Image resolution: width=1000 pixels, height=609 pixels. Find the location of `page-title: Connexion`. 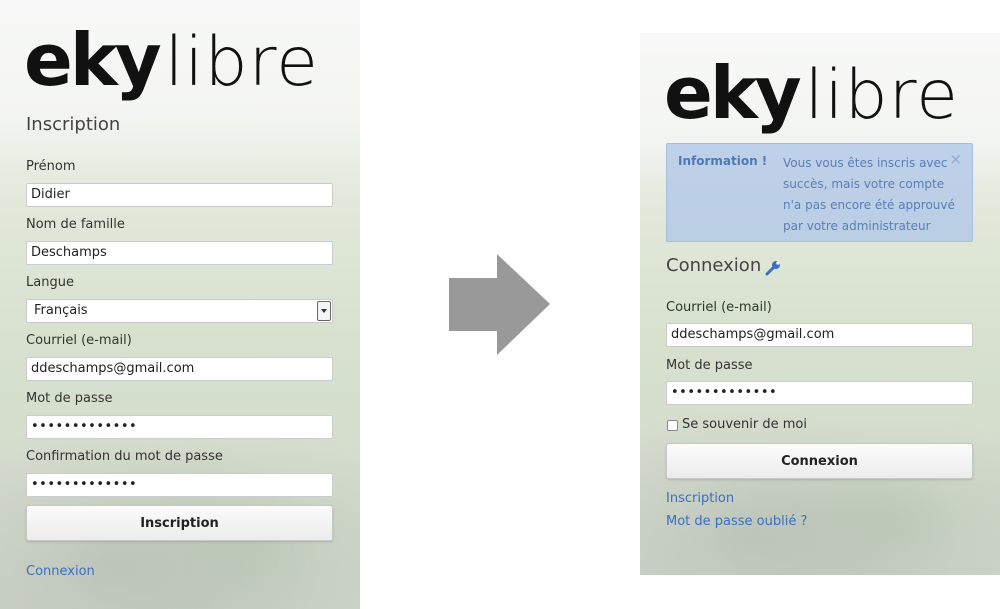

page-title: Connexion is located at coordinates (714, 265).